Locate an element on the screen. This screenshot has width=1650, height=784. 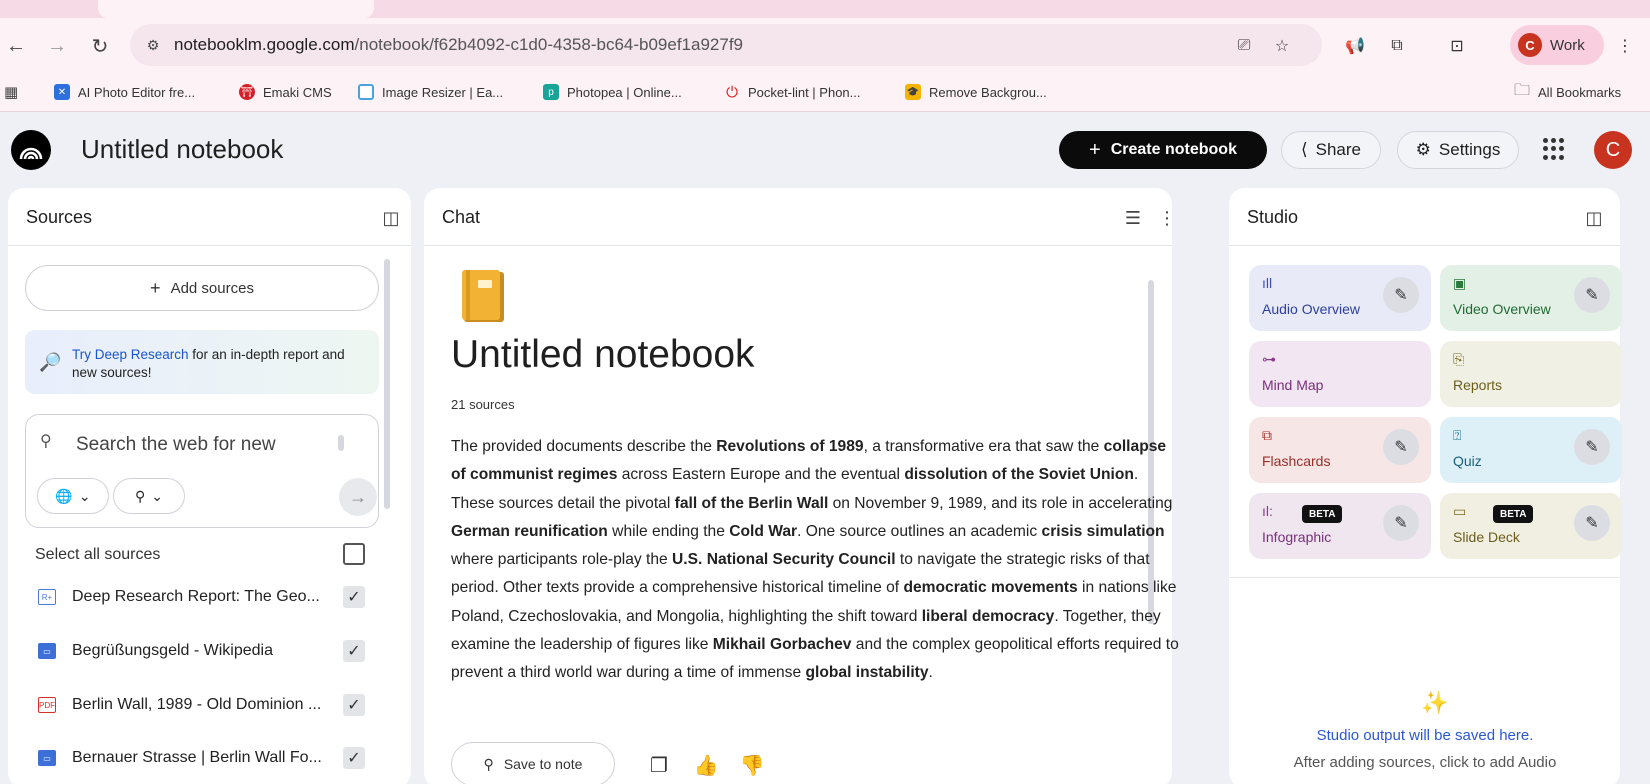
slide-deck-tile: ▭ BETA Slide Deck ✎ is located at coordinates (1531, 526).